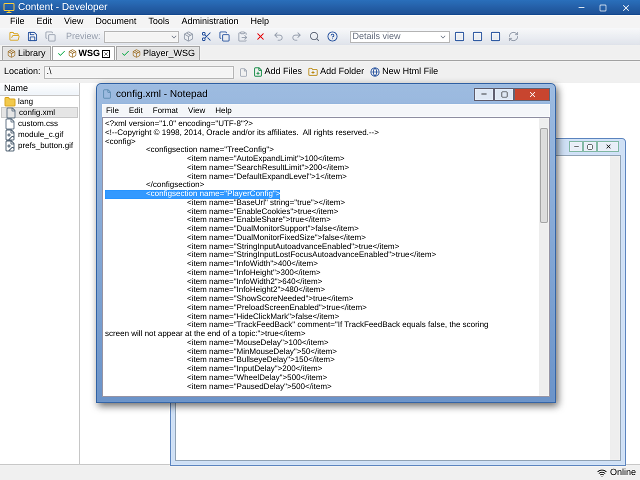 The height and width of the screenshot is (480, 640). I want to click on file-entry: module_c.gif, so click(39, 134).